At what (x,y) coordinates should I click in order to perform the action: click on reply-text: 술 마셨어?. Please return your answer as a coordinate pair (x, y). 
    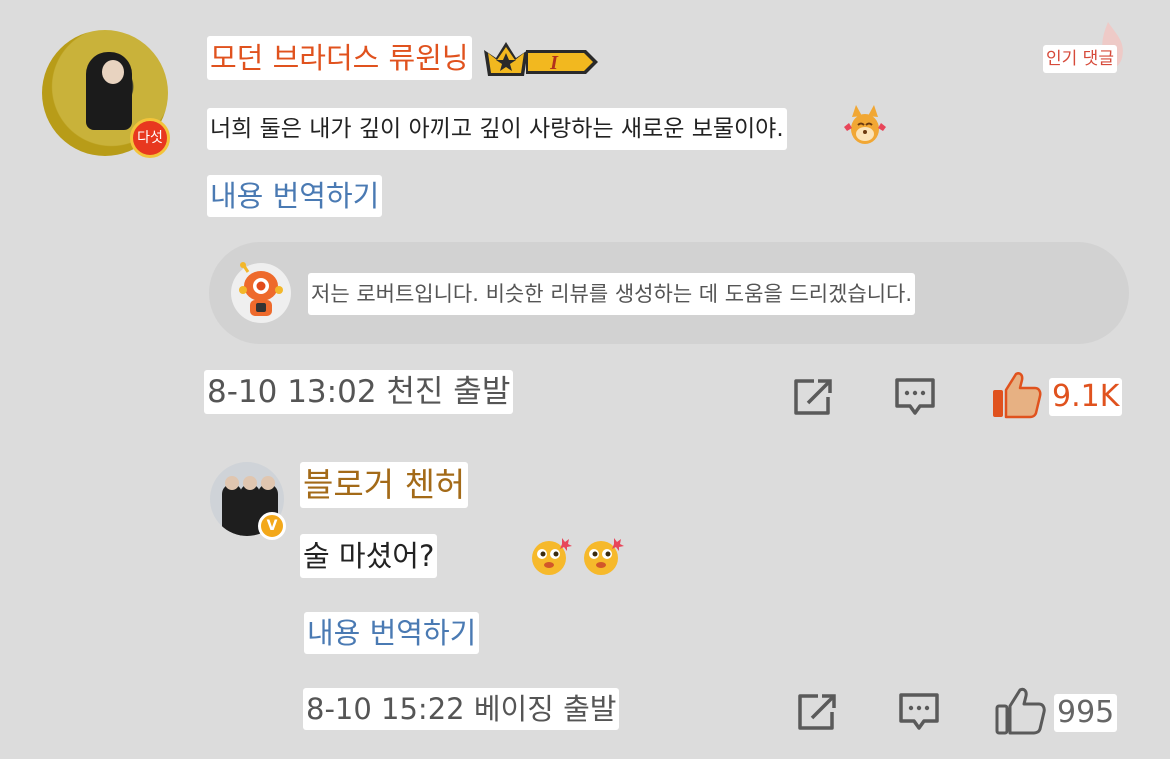
    Looking at the image, I should click on (369, 556).